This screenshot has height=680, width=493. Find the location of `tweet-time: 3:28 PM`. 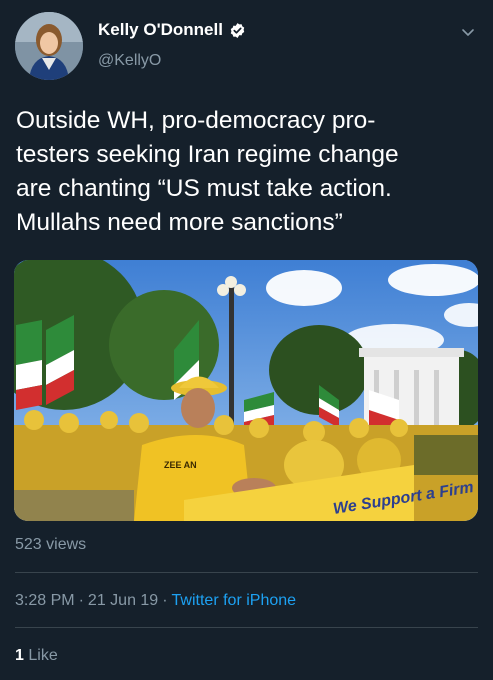

tweet-time: 3:28 PM is located at coordinates (45, 601).